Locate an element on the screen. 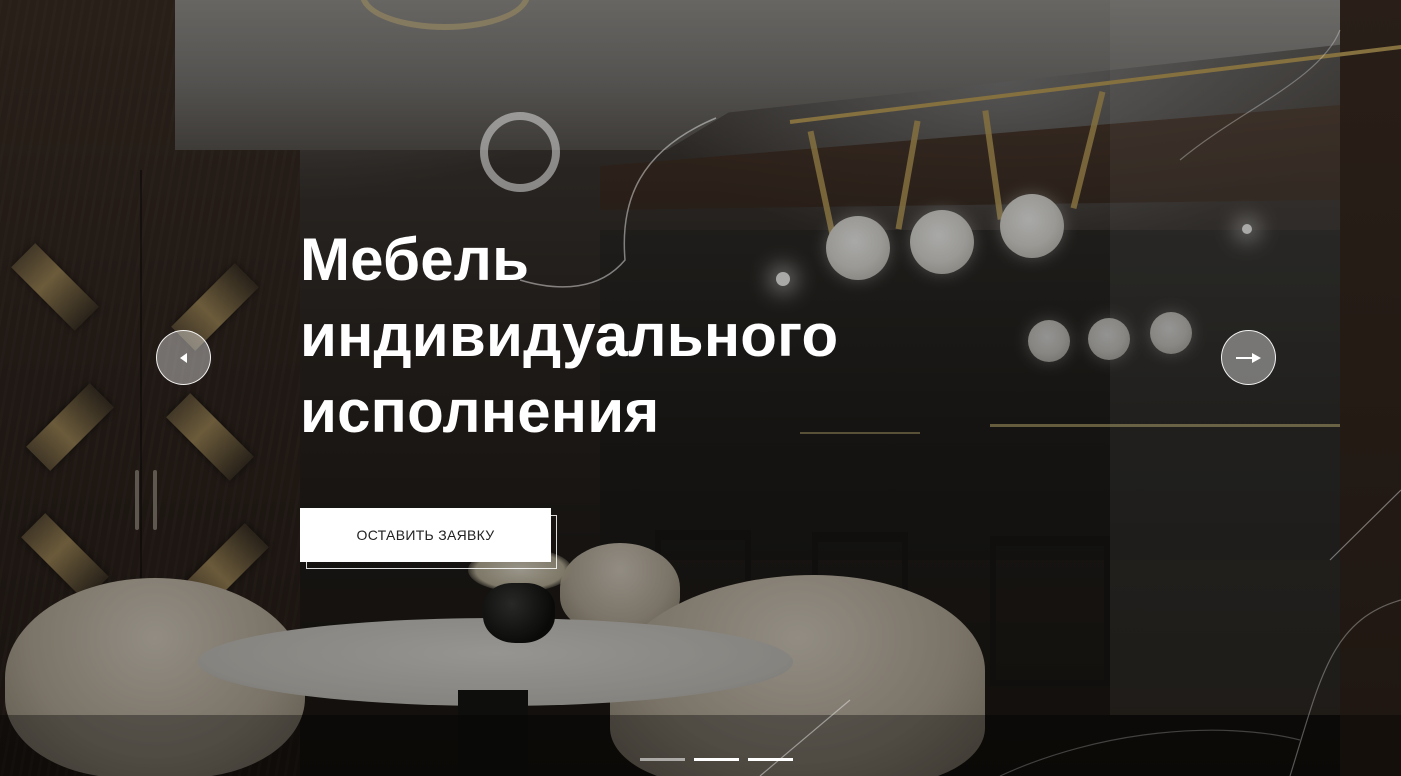 The height and width of the screenshot is (776, 1401). slider-pagination is located at coordinates (716, 759).